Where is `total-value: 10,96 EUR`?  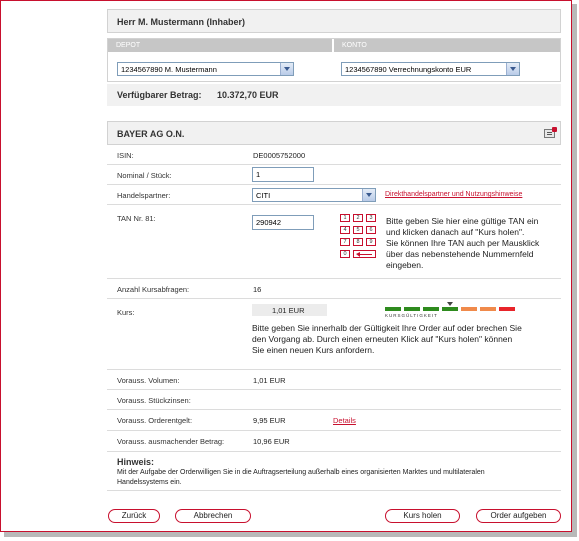
total-value: 10,96 EUR is located at coordinates (271, 441).